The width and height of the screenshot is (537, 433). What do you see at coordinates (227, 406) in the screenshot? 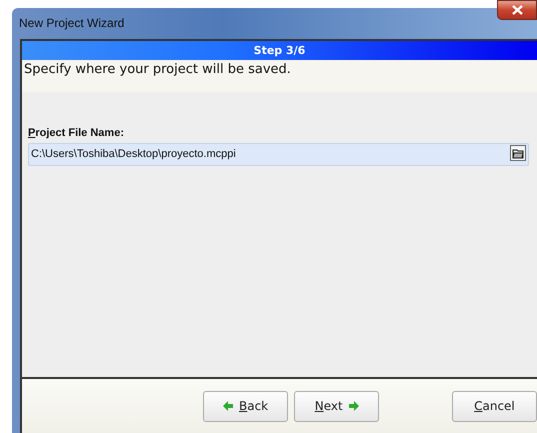
I see `arrow-left-icon` at bounding box center [227, 406].